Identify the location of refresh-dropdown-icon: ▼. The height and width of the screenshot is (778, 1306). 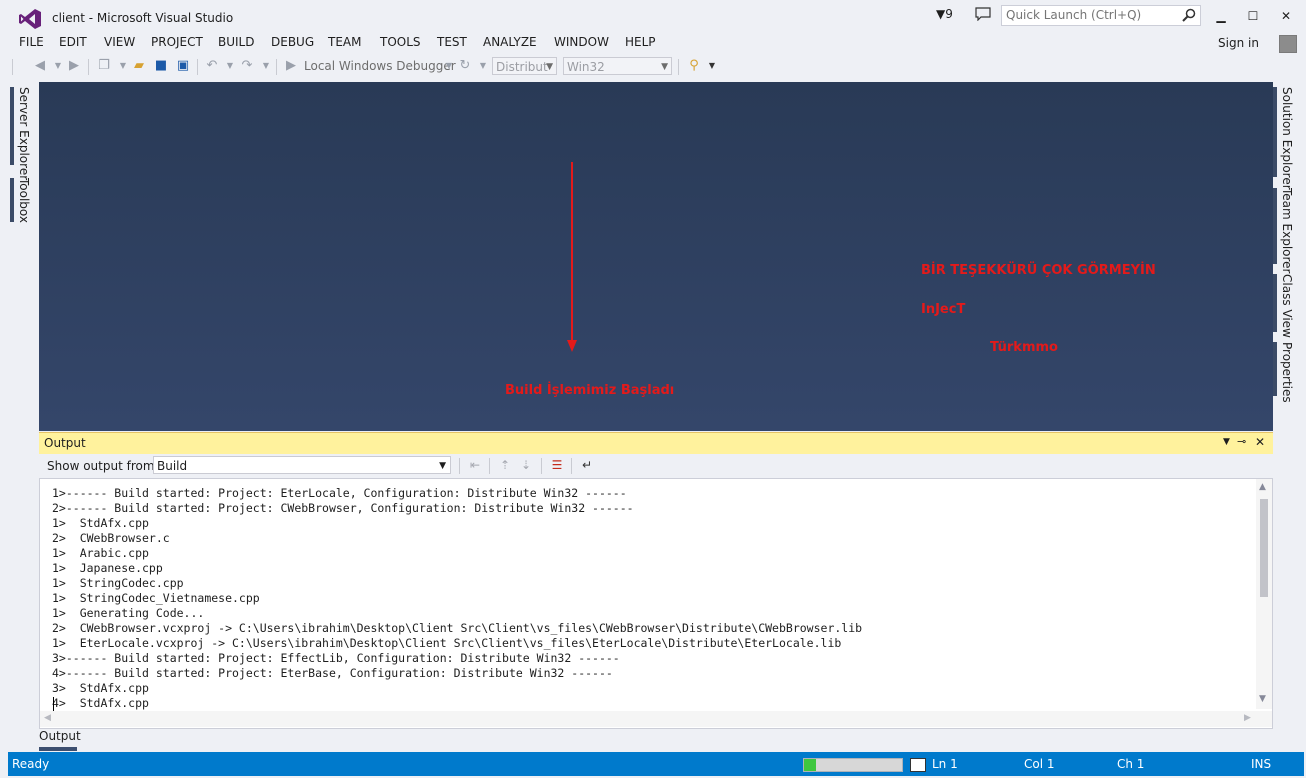
(483, 66).